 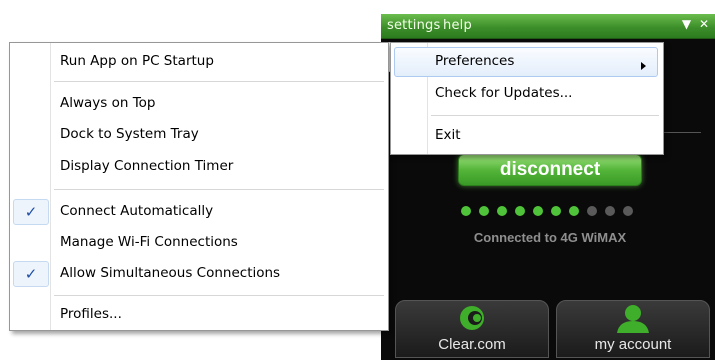 What do you see at coordinates (147, 166) in the screenshot?
I see `menu-item-label: Display Connection Timer` at bounding box center [147, 166].